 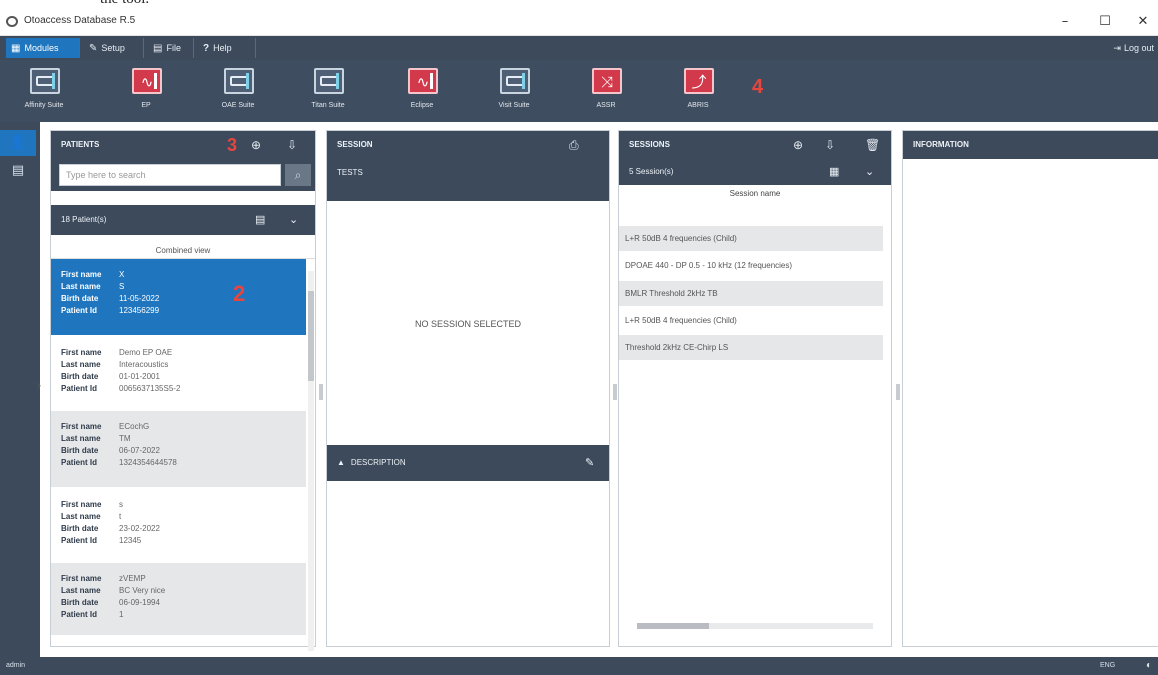 What do you see at coordinates (238, 92) in the screenshot?
I see `module-oae-suite: OAE Suite` at bounding box center [238, 92].